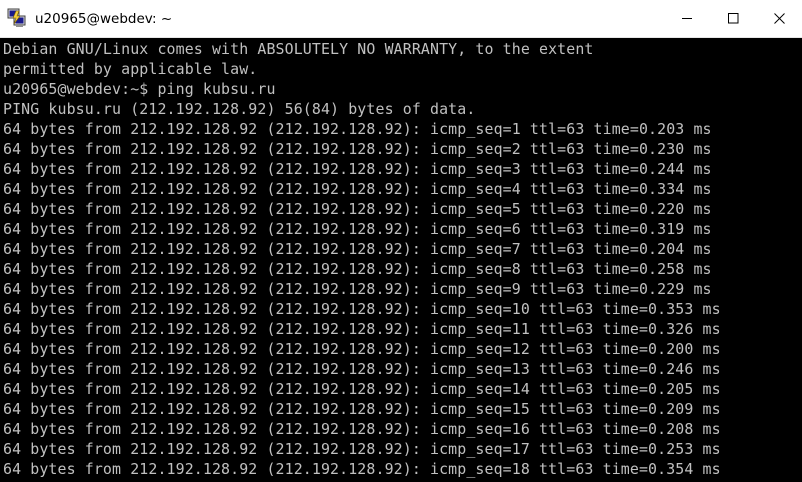 This screenshot has height=482, width=802. I want to click on terminal-line: u20965@webdev:~$ ping kubsu.ru, so click(139, 89).